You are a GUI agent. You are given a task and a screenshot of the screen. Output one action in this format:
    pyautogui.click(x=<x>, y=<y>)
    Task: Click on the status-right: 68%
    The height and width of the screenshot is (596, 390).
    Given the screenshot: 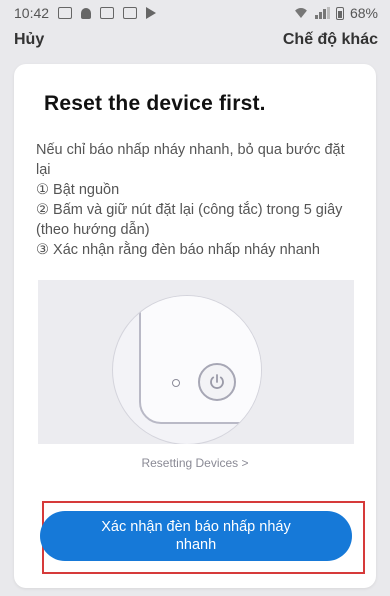 What is the action you would take?
    pyautogui.click(x=335, y=13)
    